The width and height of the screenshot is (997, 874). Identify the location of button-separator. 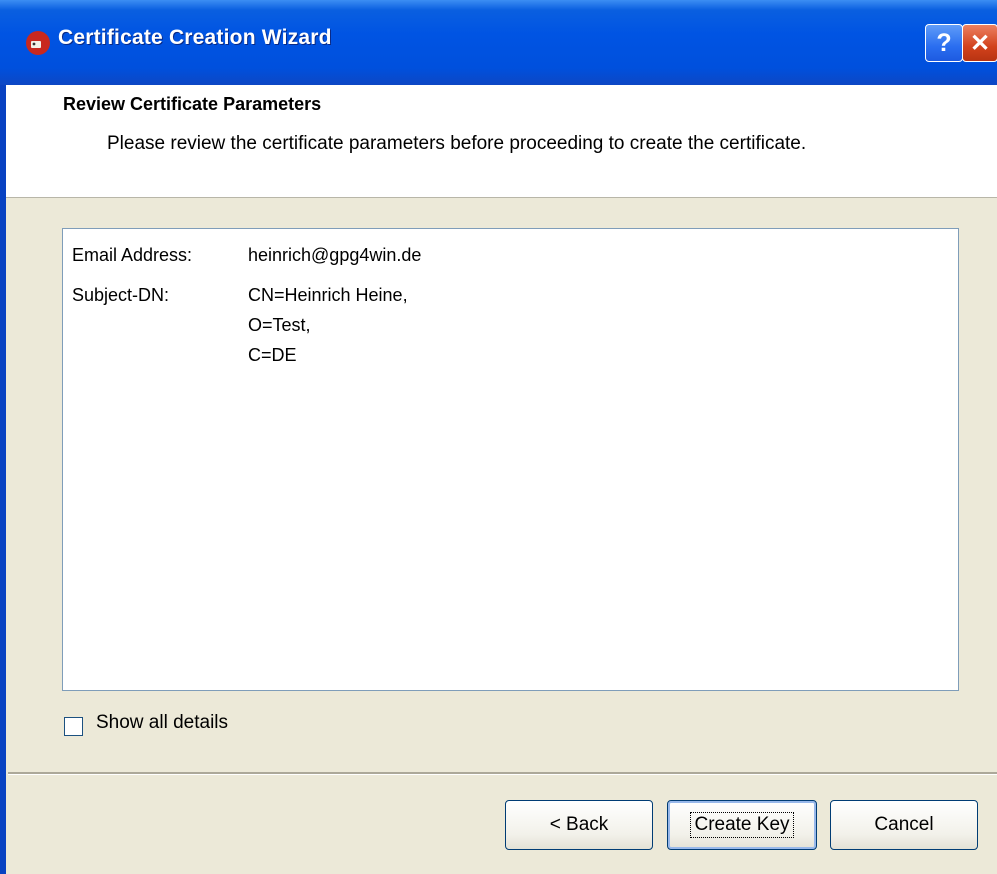
(502, 773).